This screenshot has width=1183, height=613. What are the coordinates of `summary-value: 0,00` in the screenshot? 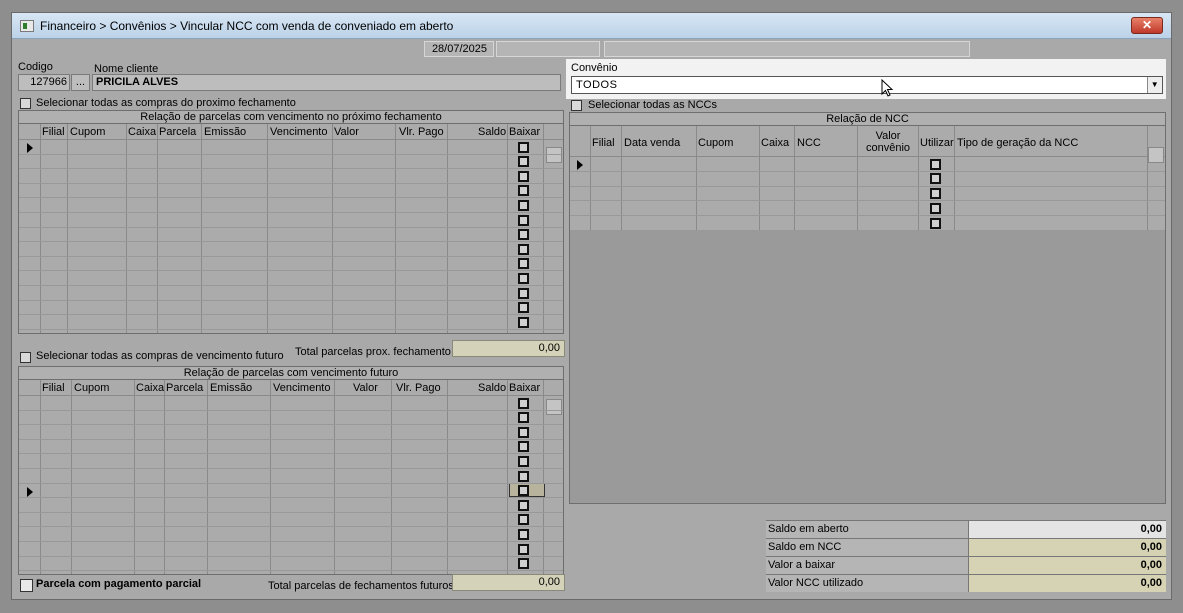 It's located at (1067, 529).